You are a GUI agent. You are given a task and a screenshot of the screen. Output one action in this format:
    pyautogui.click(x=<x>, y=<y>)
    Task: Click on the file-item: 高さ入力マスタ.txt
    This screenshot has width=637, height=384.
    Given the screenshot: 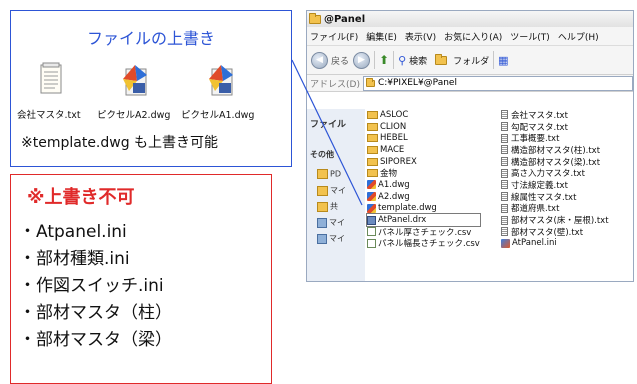 What is the action you would take?
    pyautogui.click(x=555, y=173)
    